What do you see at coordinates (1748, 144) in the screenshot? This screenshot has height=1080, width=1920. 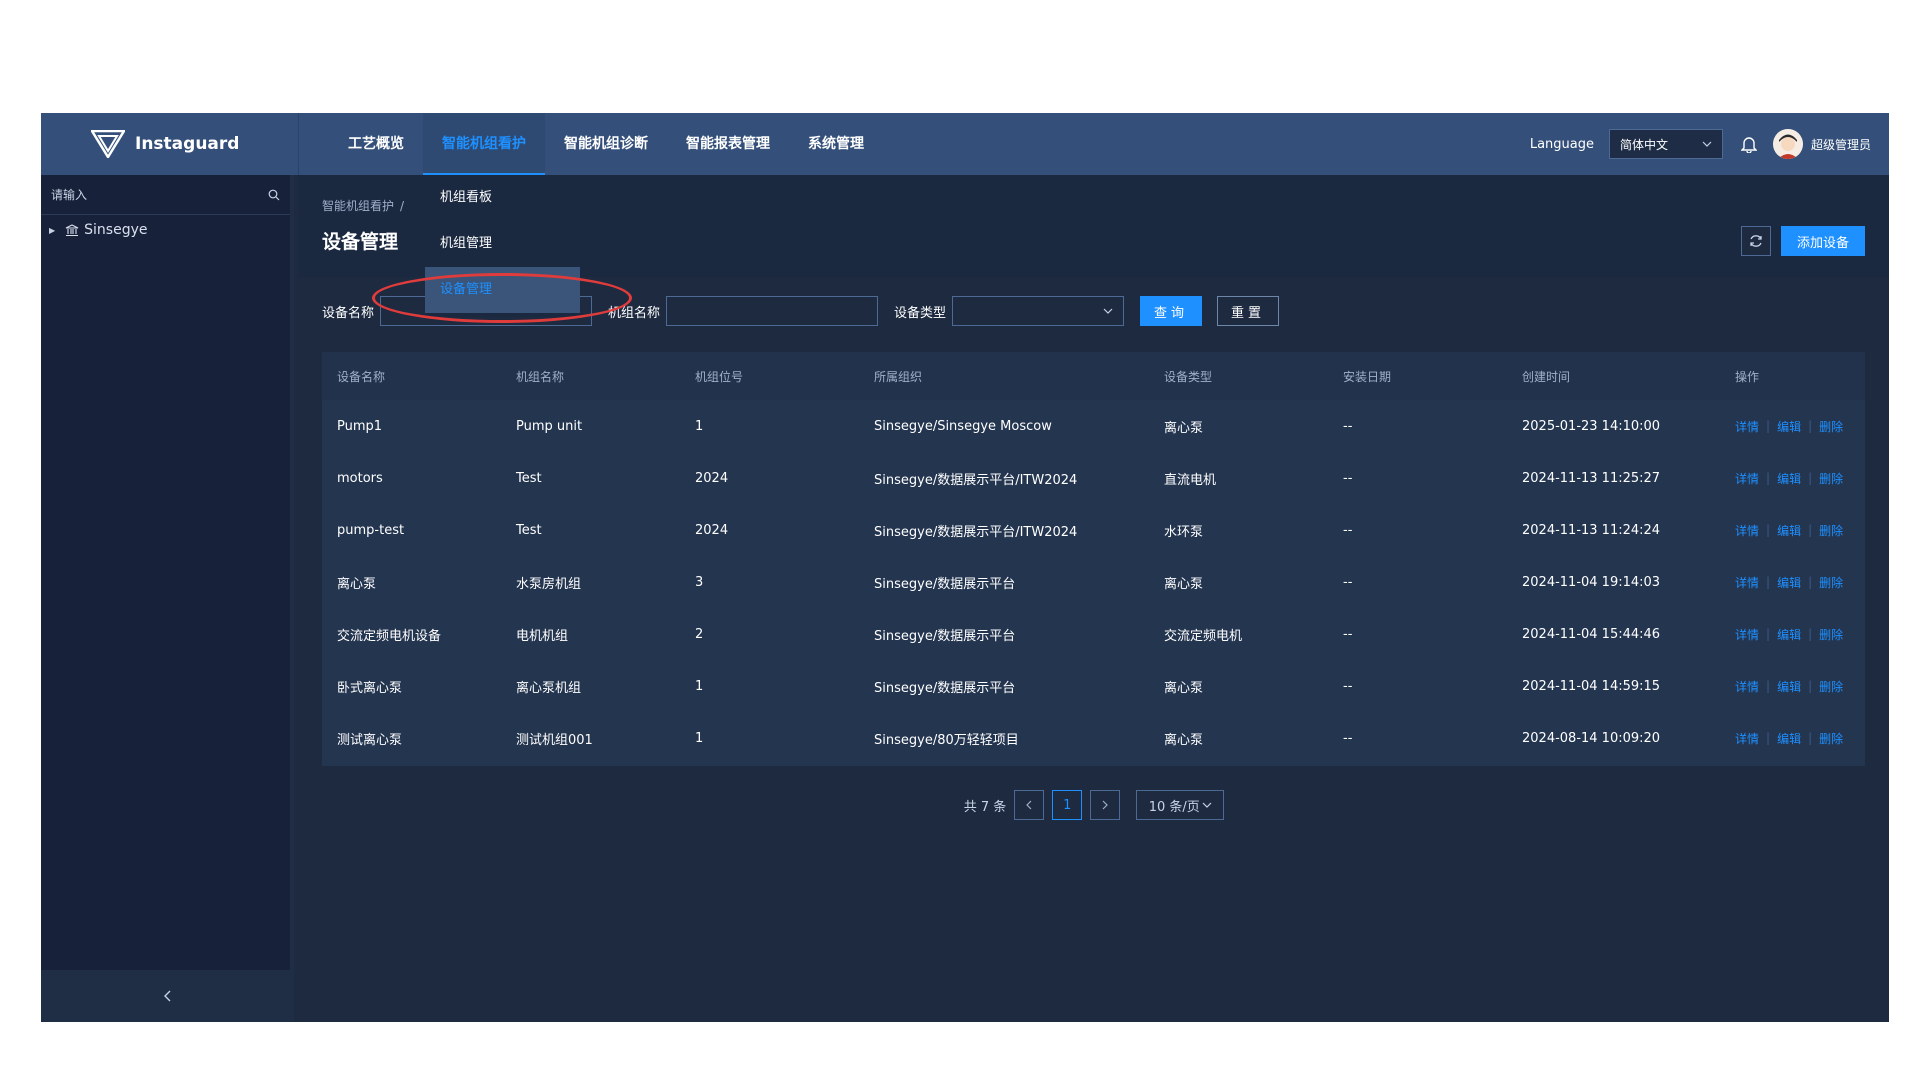 I see `bell-icon` at bounding box center [1748, 144].